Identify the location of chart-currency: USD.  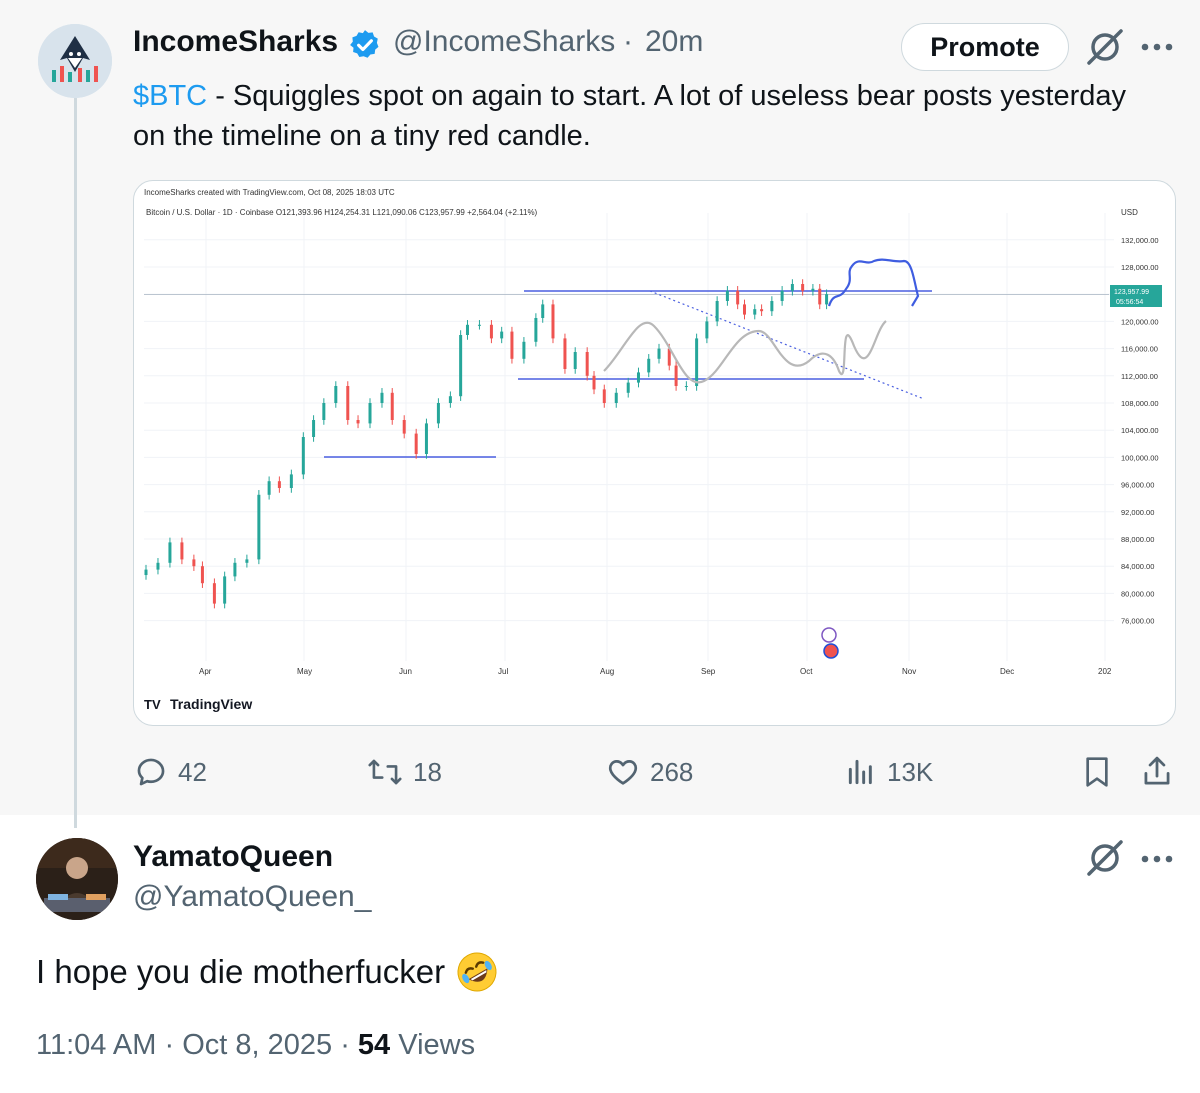
(1129, 212).